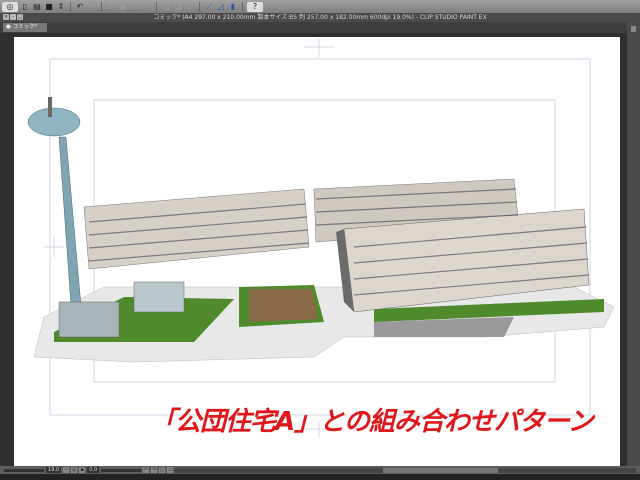 This screenshot has height=480, width=640. Describe the element at coordinates (37, 7) in the screenshot. I see `open-icon: ▤` at that location.